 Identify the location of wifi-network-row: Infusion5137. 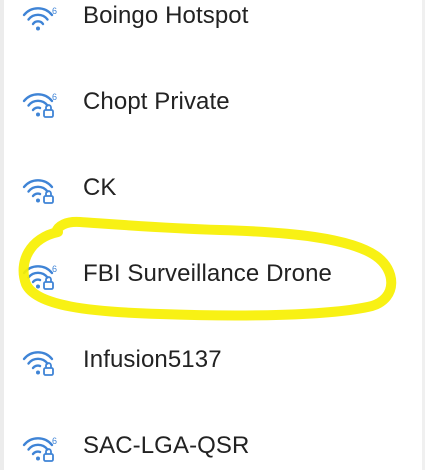
(212, 362).